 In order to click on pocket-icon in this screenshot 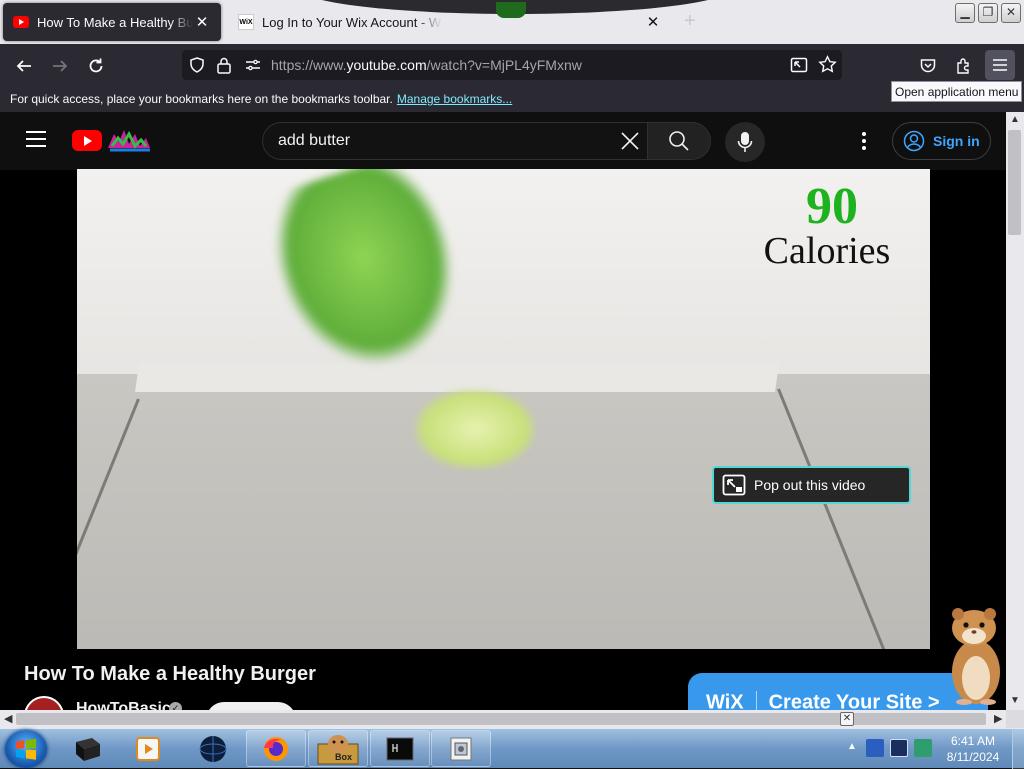, I will do `click(928, 66)`.